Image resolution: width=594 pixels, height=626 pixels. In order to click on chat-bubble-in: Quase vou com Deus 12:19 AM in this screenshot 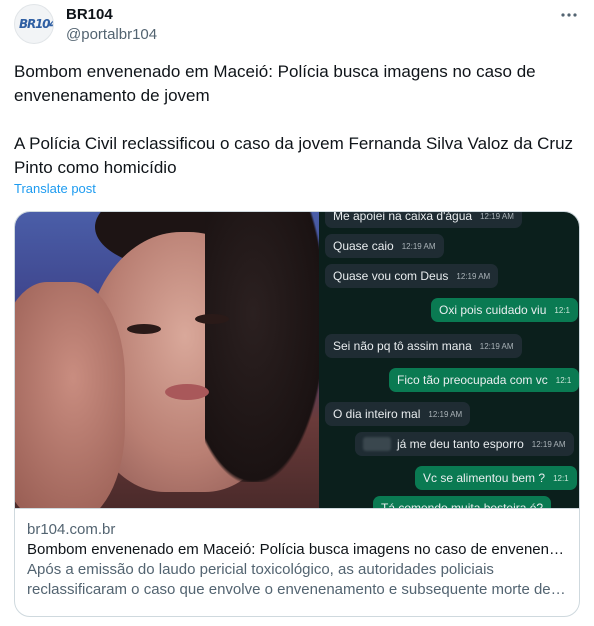, I will do `click(412, 276)`.